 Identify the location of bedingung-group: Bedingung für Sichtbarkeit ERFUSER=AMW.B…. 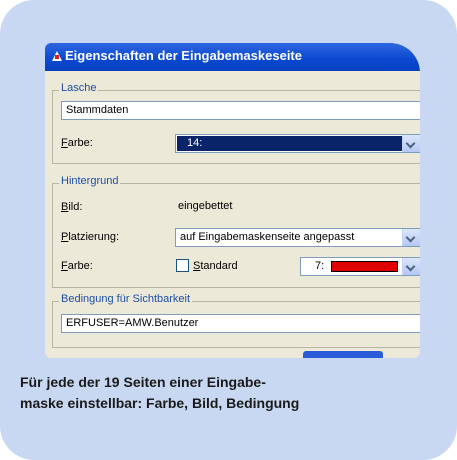
(236, 320).